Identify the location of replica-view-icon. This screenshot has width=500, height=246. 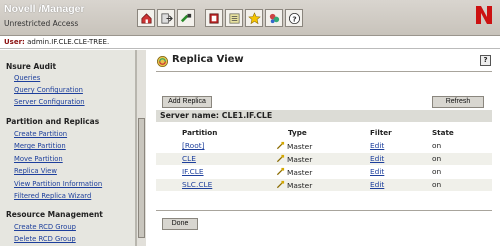
(162, 61).